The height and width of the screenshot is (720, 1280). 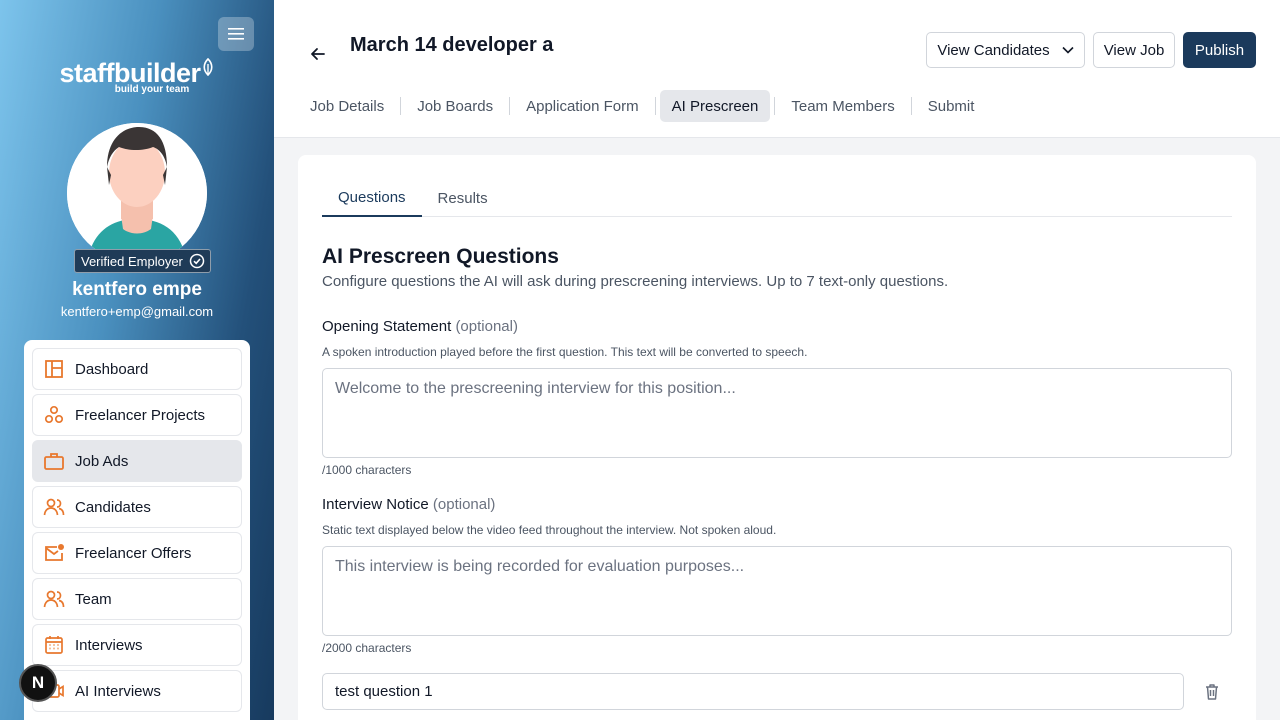 What do you see at coordinates (93, 599) in the screenshot?
I see `sidebar-item-label: Team` at bounding box center [93, 599].